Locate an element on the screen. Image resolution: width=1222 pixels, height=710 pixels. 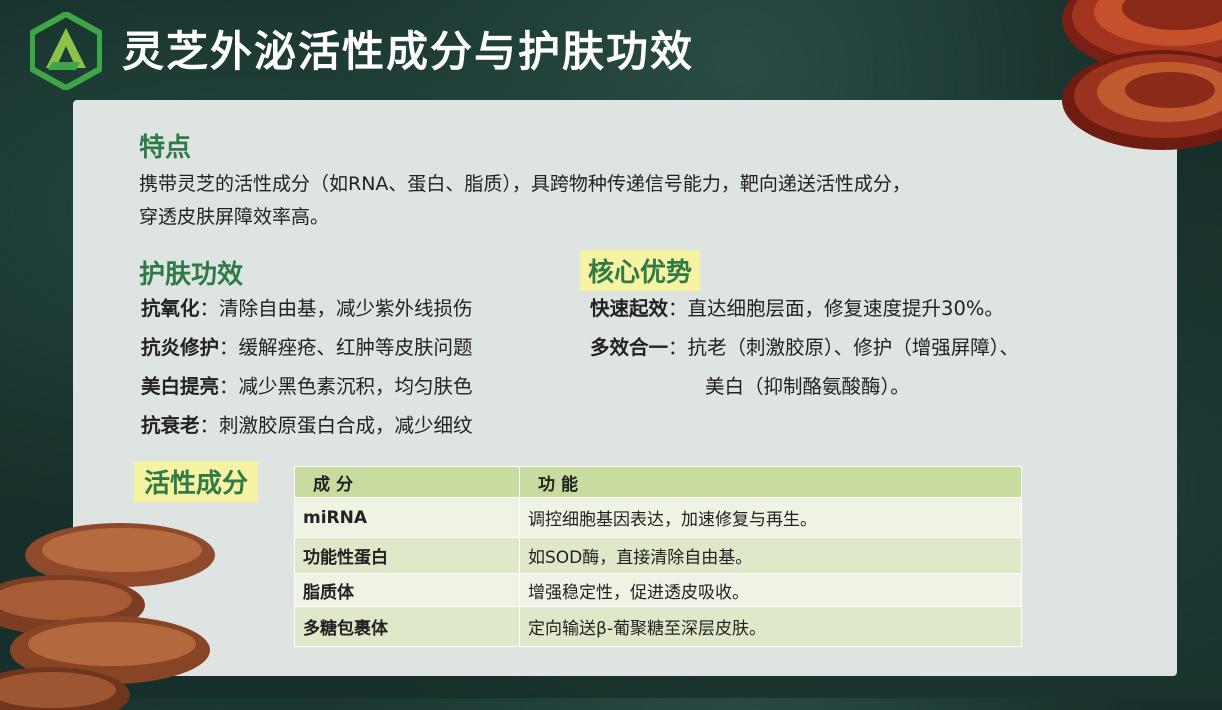
list-item: 抗炎修护：缓解痤疮、红肿等皮肤问题 is located at coordinates (307, 347).